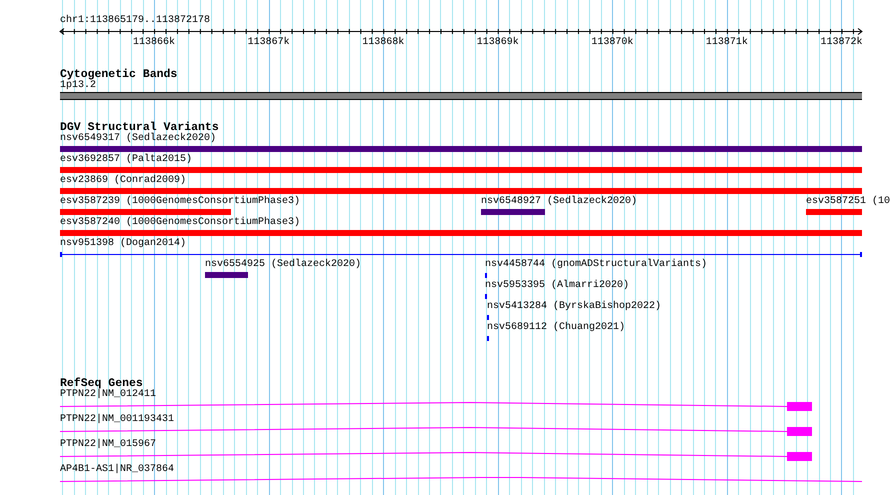 The width and height of the screenshot is (890, 495). I want to click on gene-label: PTPN22|NM_012411, so click(108, 395).